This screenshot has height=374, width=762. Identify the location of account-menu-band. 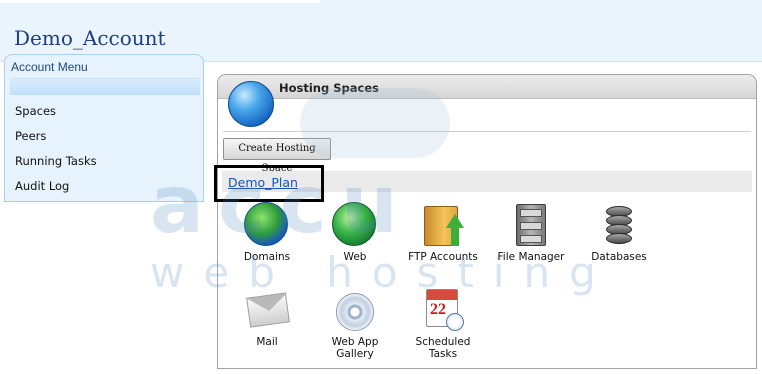
(105, 86).